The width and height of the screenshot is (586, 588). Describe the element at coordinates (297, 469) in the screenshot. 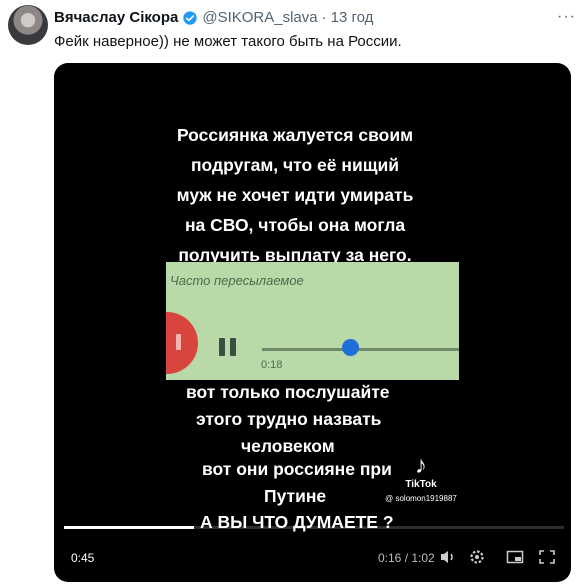

I see `caption-line: вот они россияне при` at that location.